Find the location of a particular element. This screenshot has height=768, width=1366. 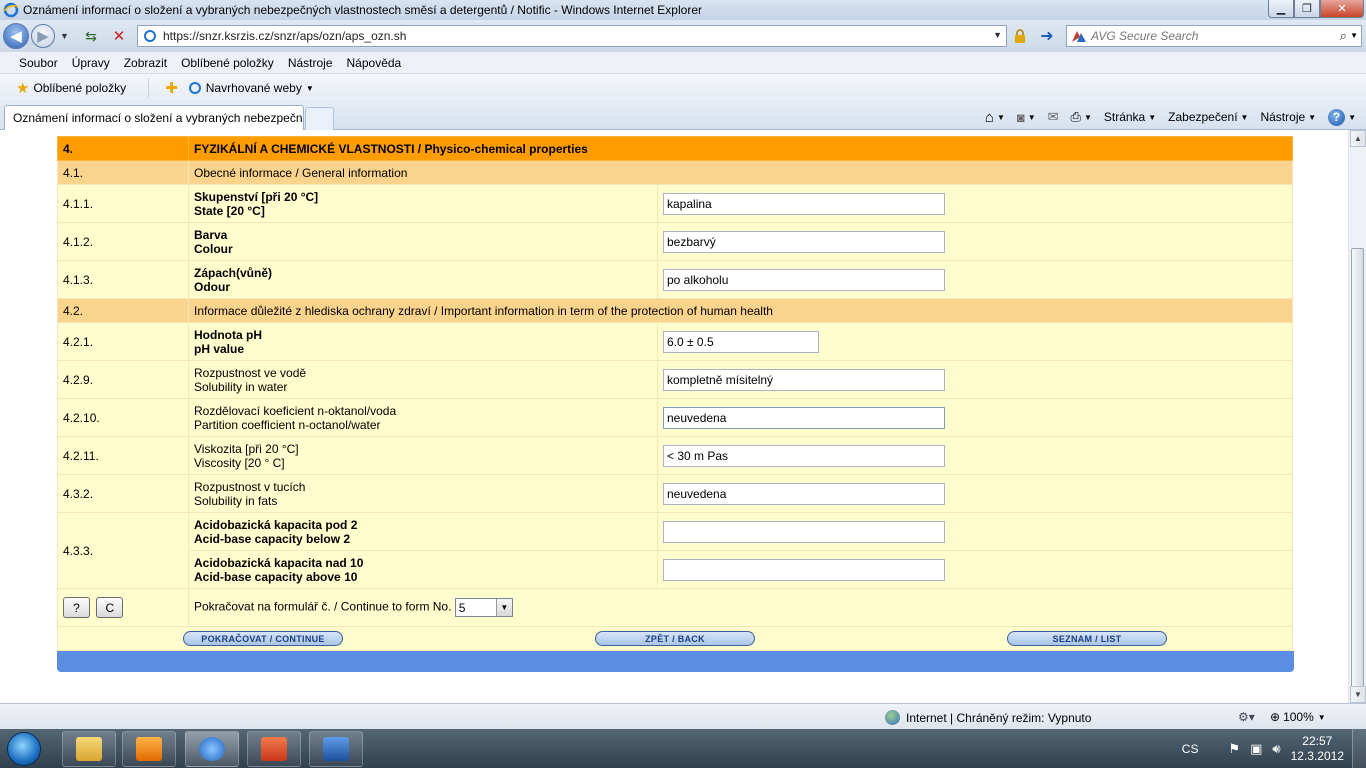

ie-icon is located at coordinates (212, 749).